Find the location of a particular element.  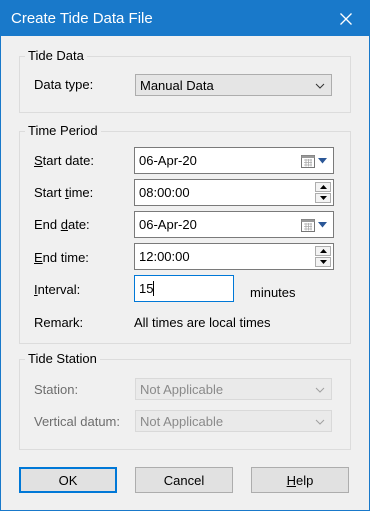

station-label: Station: is located at coordinates (56, 389).